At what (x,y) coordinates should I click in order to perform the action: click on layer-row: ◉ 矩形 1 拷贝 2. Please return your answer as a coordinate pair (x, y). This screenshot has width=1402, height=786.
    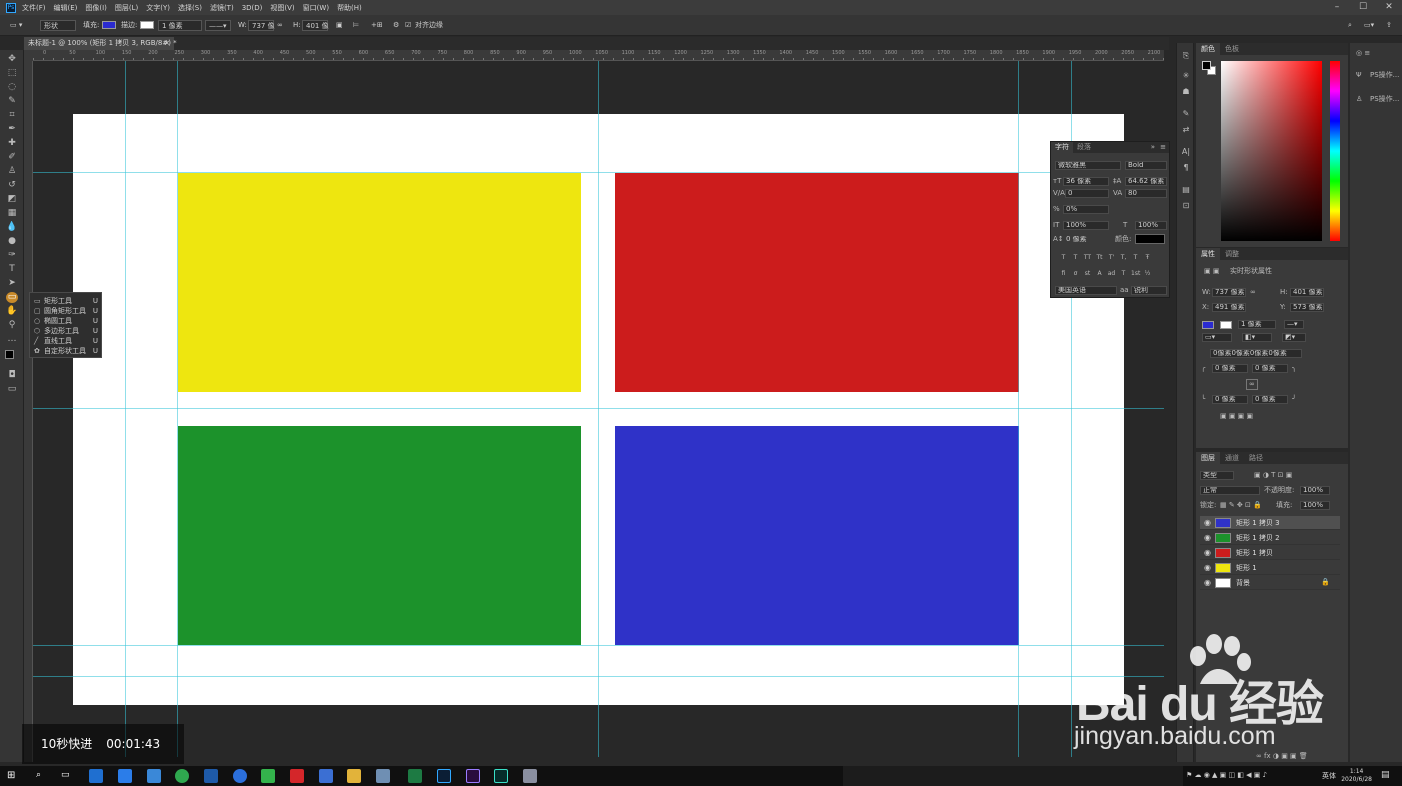
    Looking at the image, I should click on (1270, 538).